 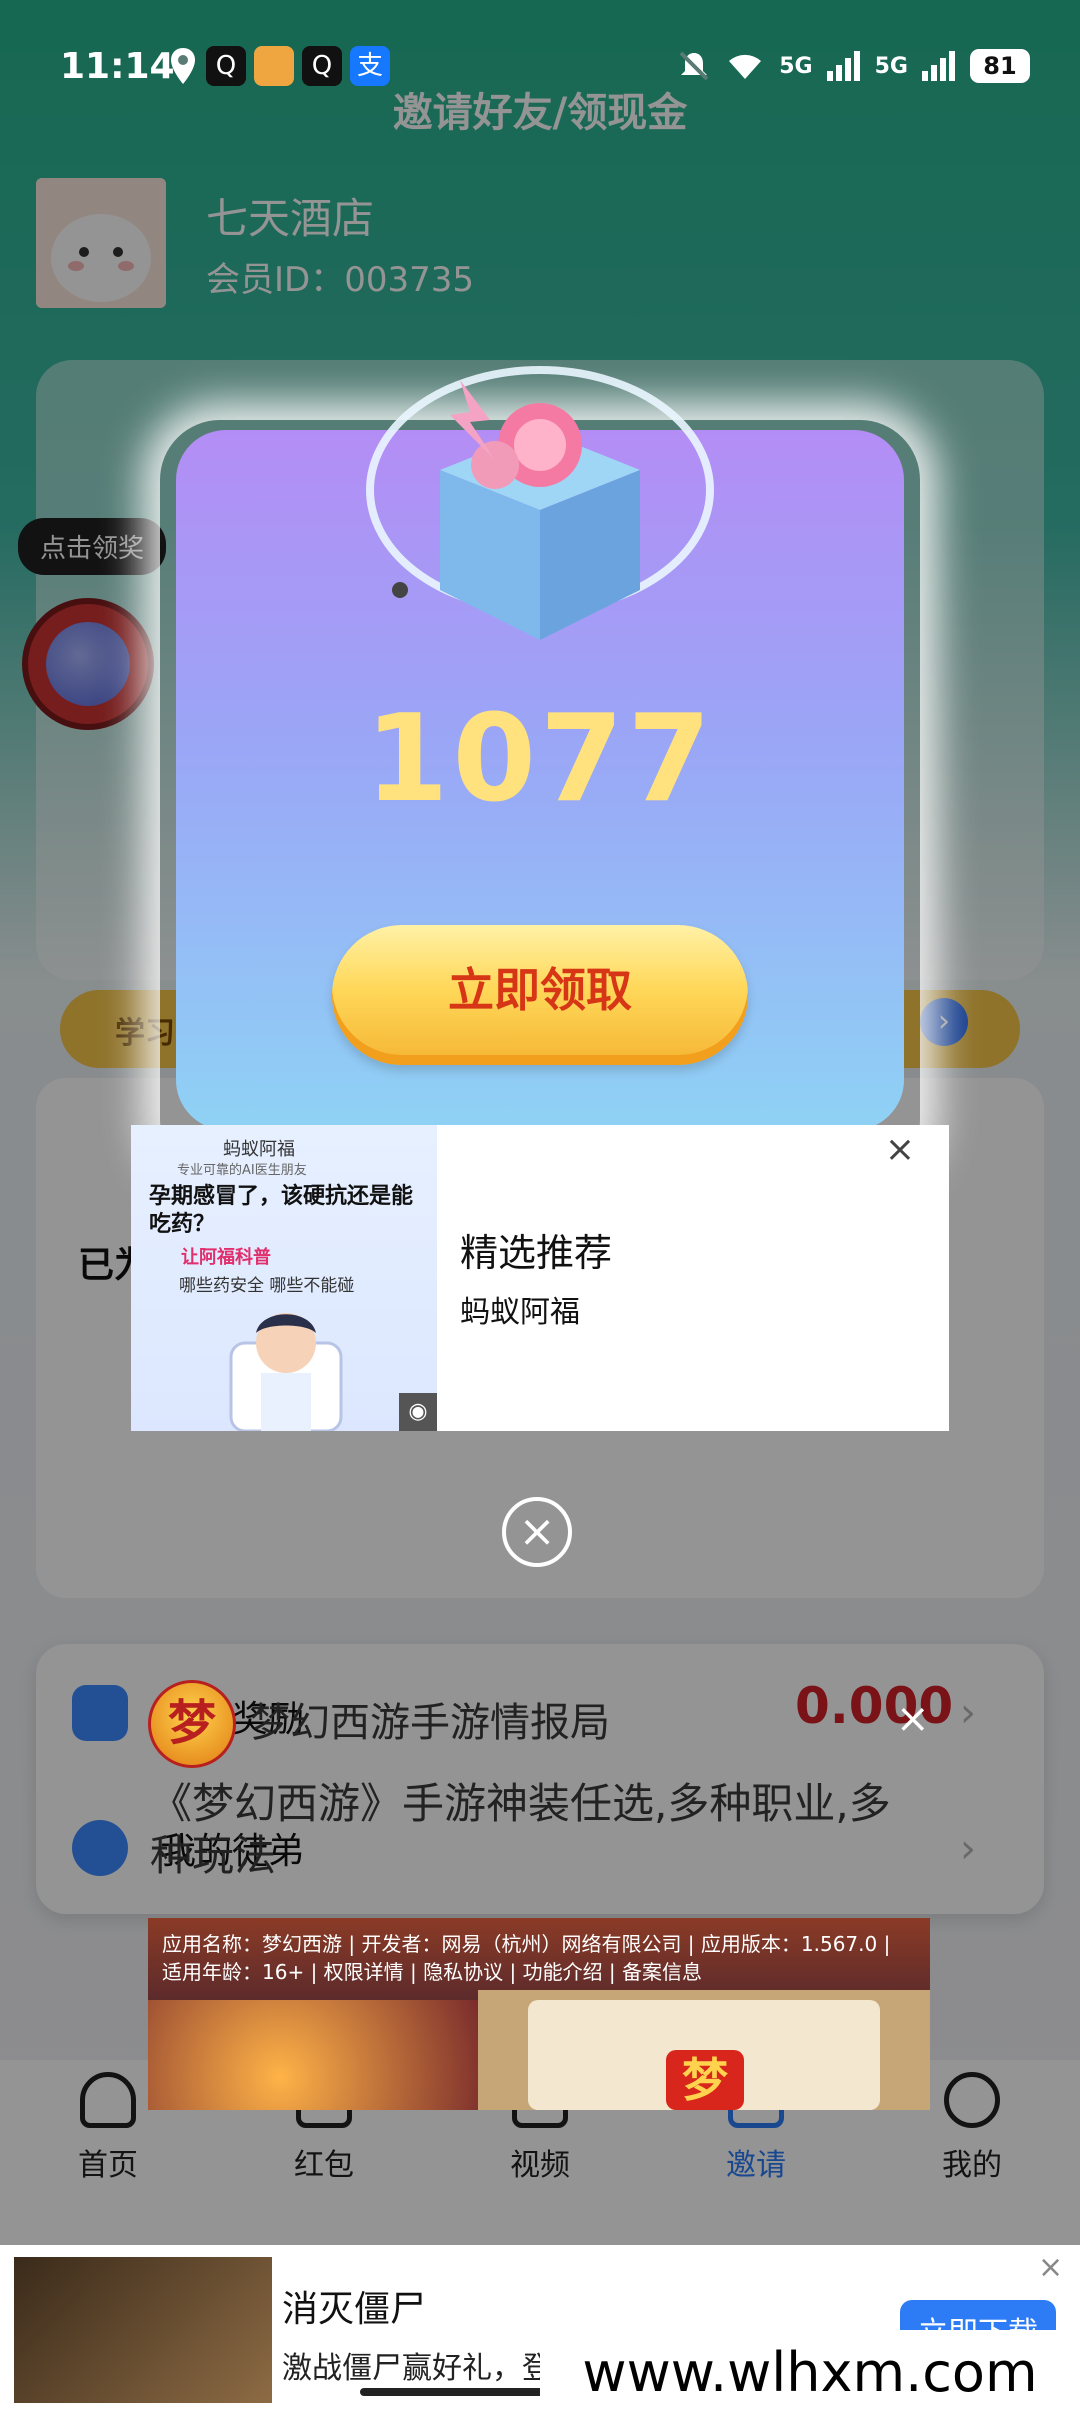 I want to click on banner-ad-image, so click(x=143, y=2330).